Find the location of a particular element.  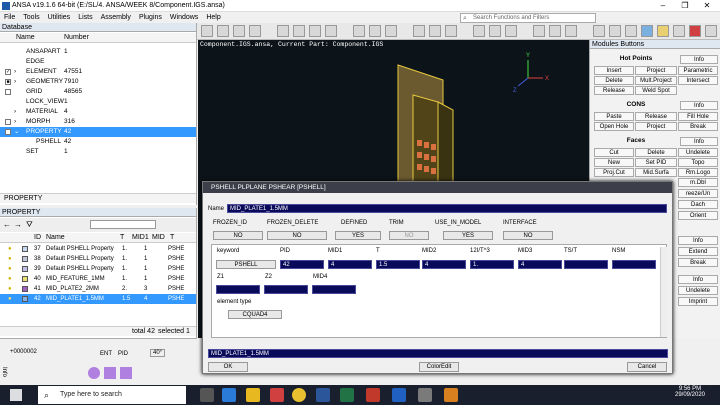

pid-field: 42 is located at coordinates (302, 264).